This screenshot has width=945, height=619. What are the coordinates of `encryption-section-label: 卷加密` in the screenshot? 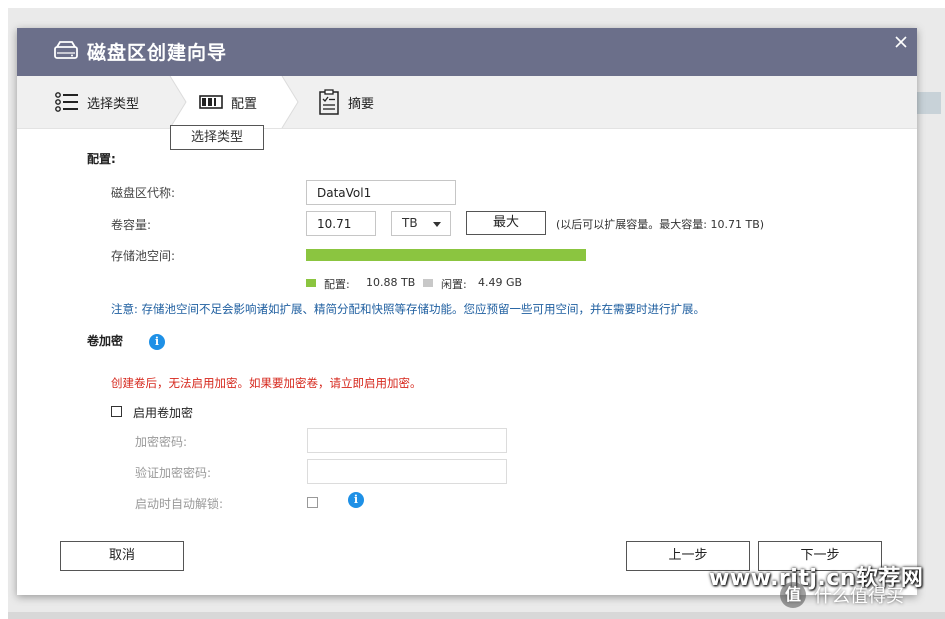 It's located at (105, 341).